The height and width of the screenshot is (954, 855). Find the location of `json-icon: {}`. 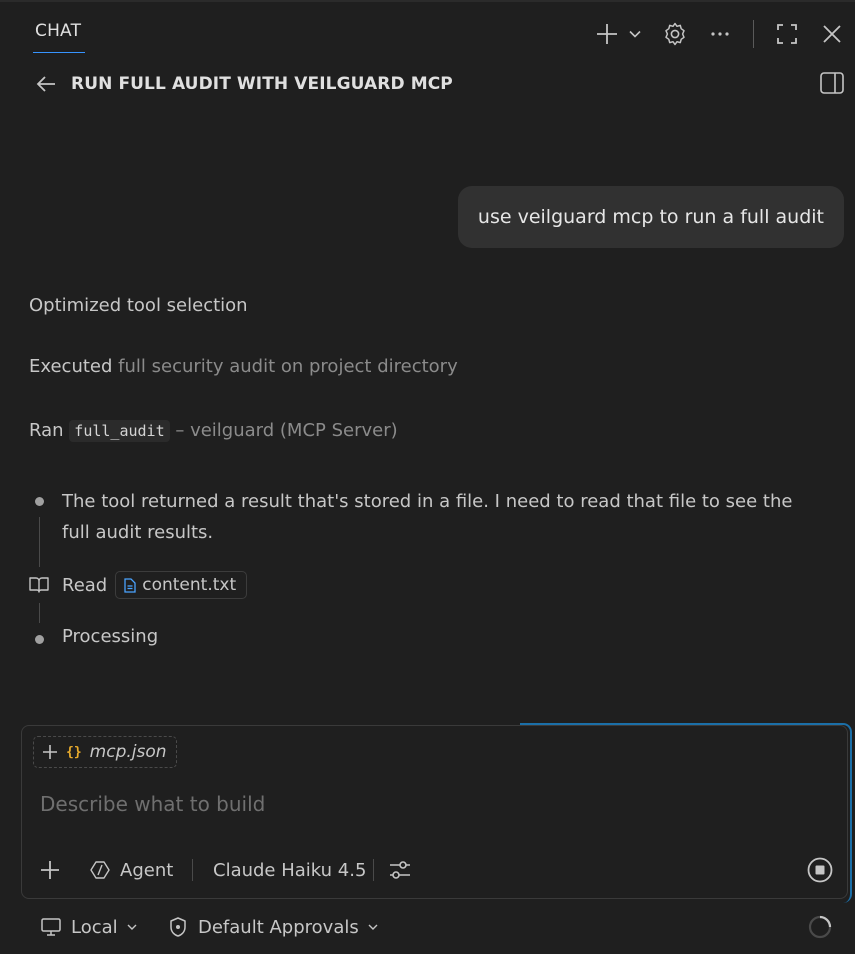

json-icon: {} is located at coordinates (74, 752).